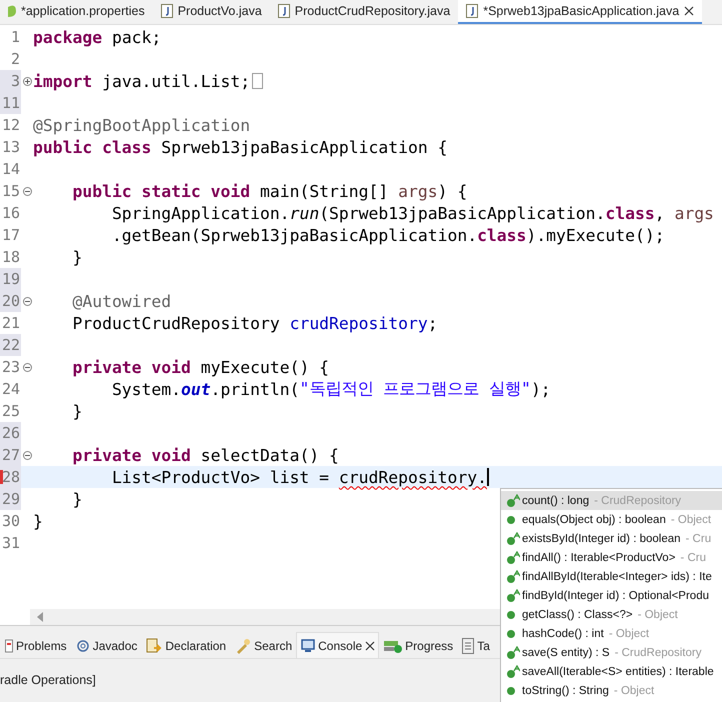 The width and height of the screenshot is (722, 702). I want to click on text-caret, so click(487, 477).